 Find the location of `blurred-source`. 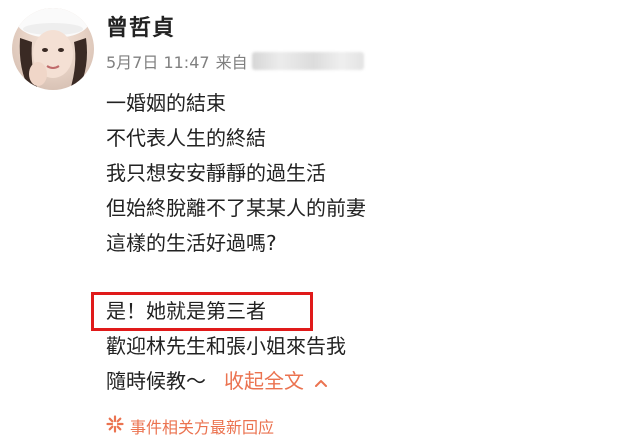

blurred-source is located at coordinates (307, 61).